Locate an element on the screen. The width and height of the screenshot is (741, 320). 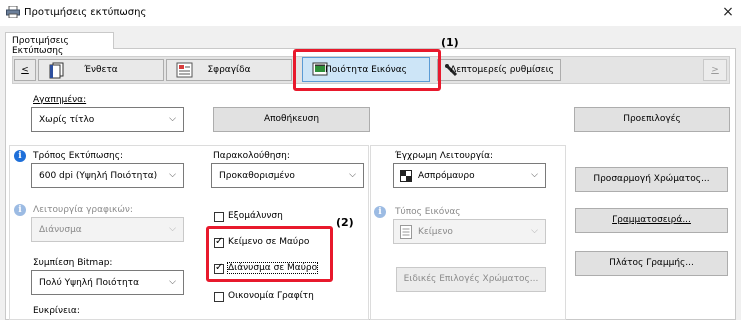
tab-stamp-label: Σφραγίδα is located at coordinates (229, 70).